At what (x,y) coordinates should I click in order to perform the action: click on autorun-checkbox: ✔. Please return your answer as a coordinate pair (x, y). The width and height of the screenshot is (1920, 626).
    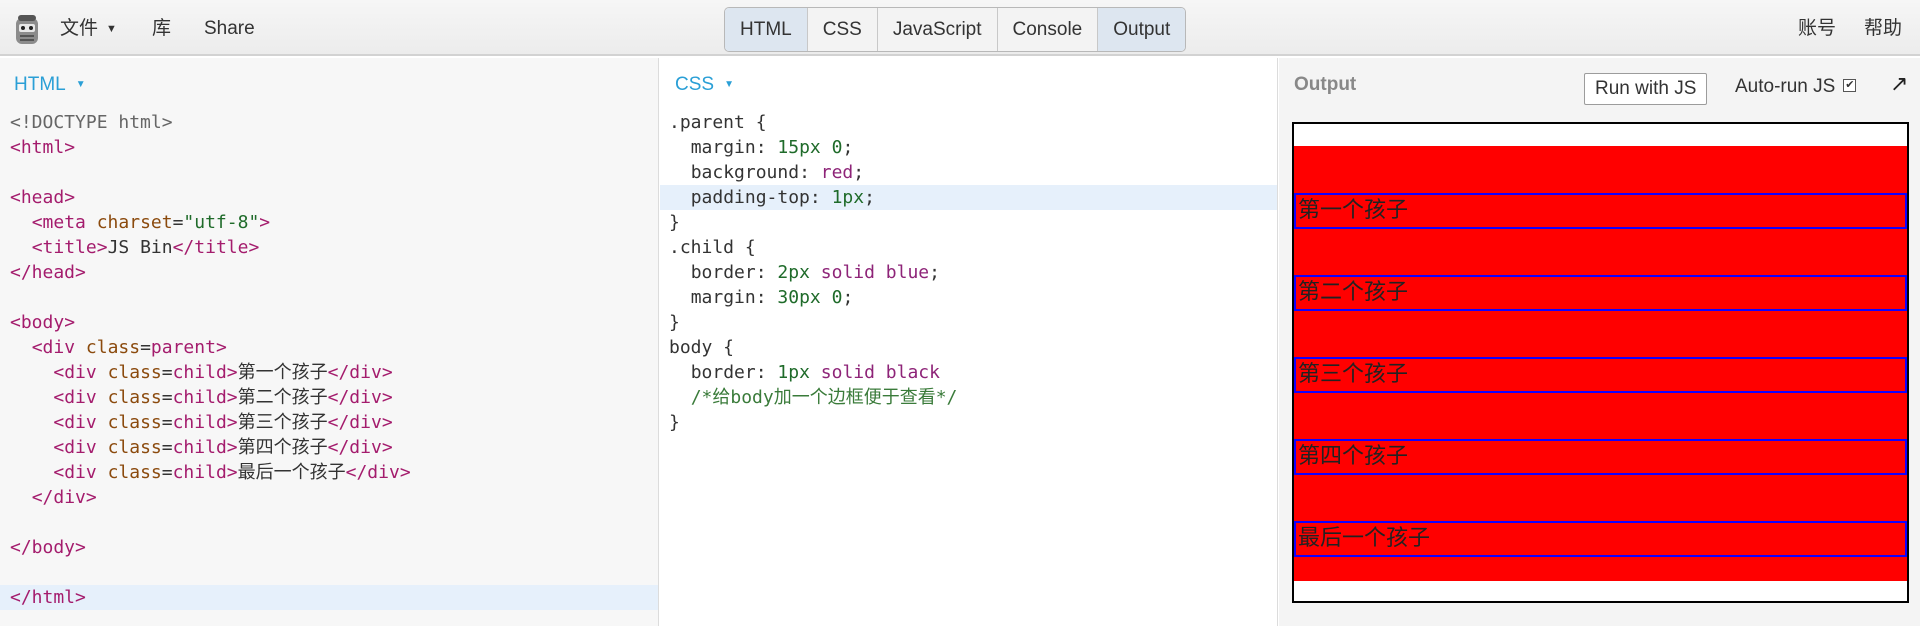
    Looking at the image, I should click on (1850, 85).